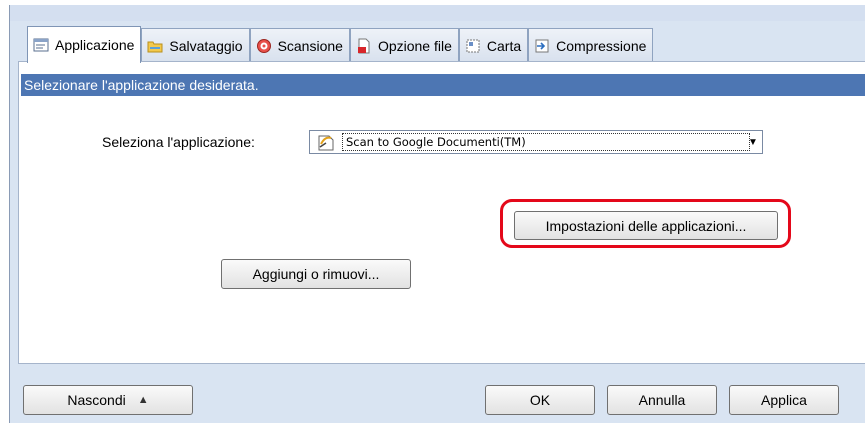 The image size is (865, 423). Describe the element at coordinates (601, 45) in the screenshot. I see `tab-label: Compressione` at that location.